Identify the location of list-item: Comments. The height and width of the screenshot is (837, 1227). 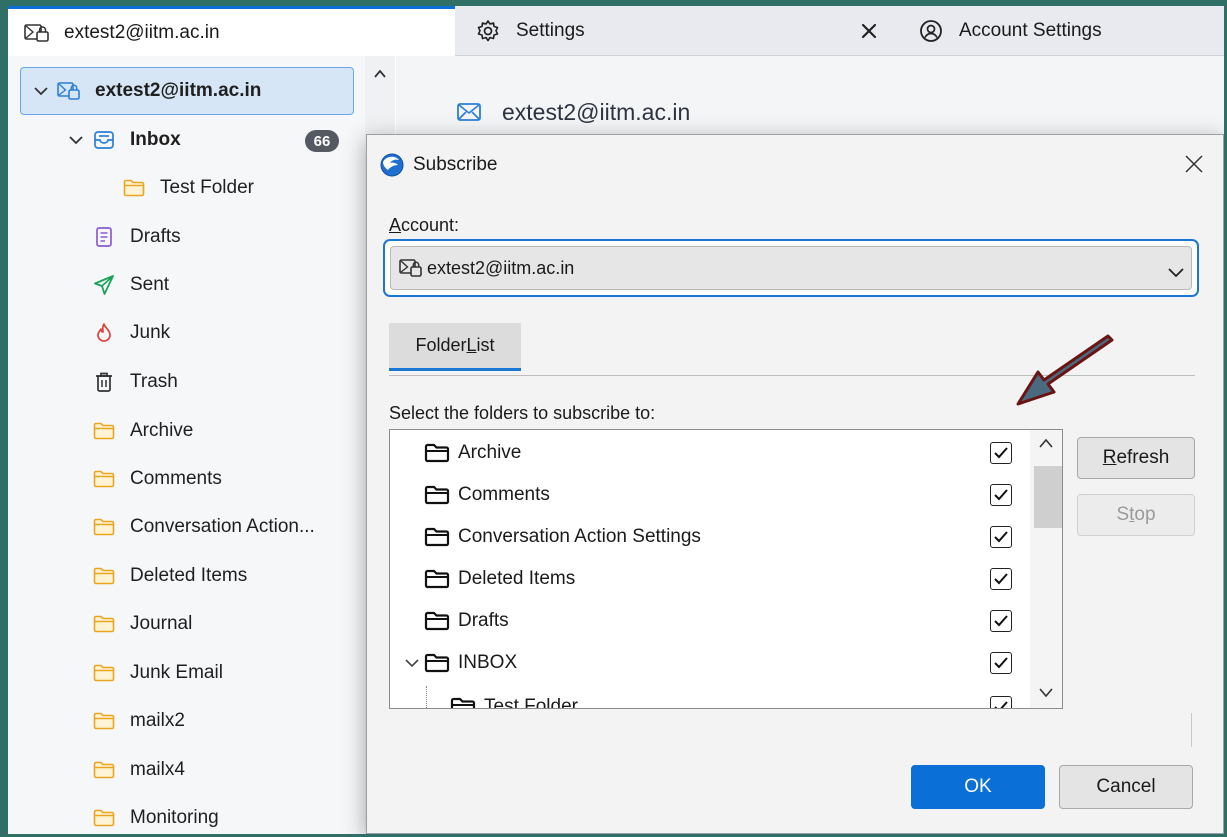
(710, 495).